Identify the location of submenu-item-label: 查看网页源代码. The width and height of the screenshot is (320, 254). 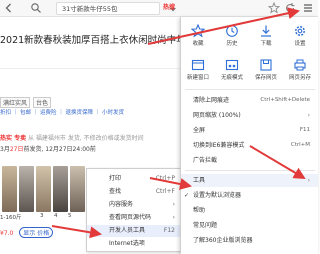
(130, 217).